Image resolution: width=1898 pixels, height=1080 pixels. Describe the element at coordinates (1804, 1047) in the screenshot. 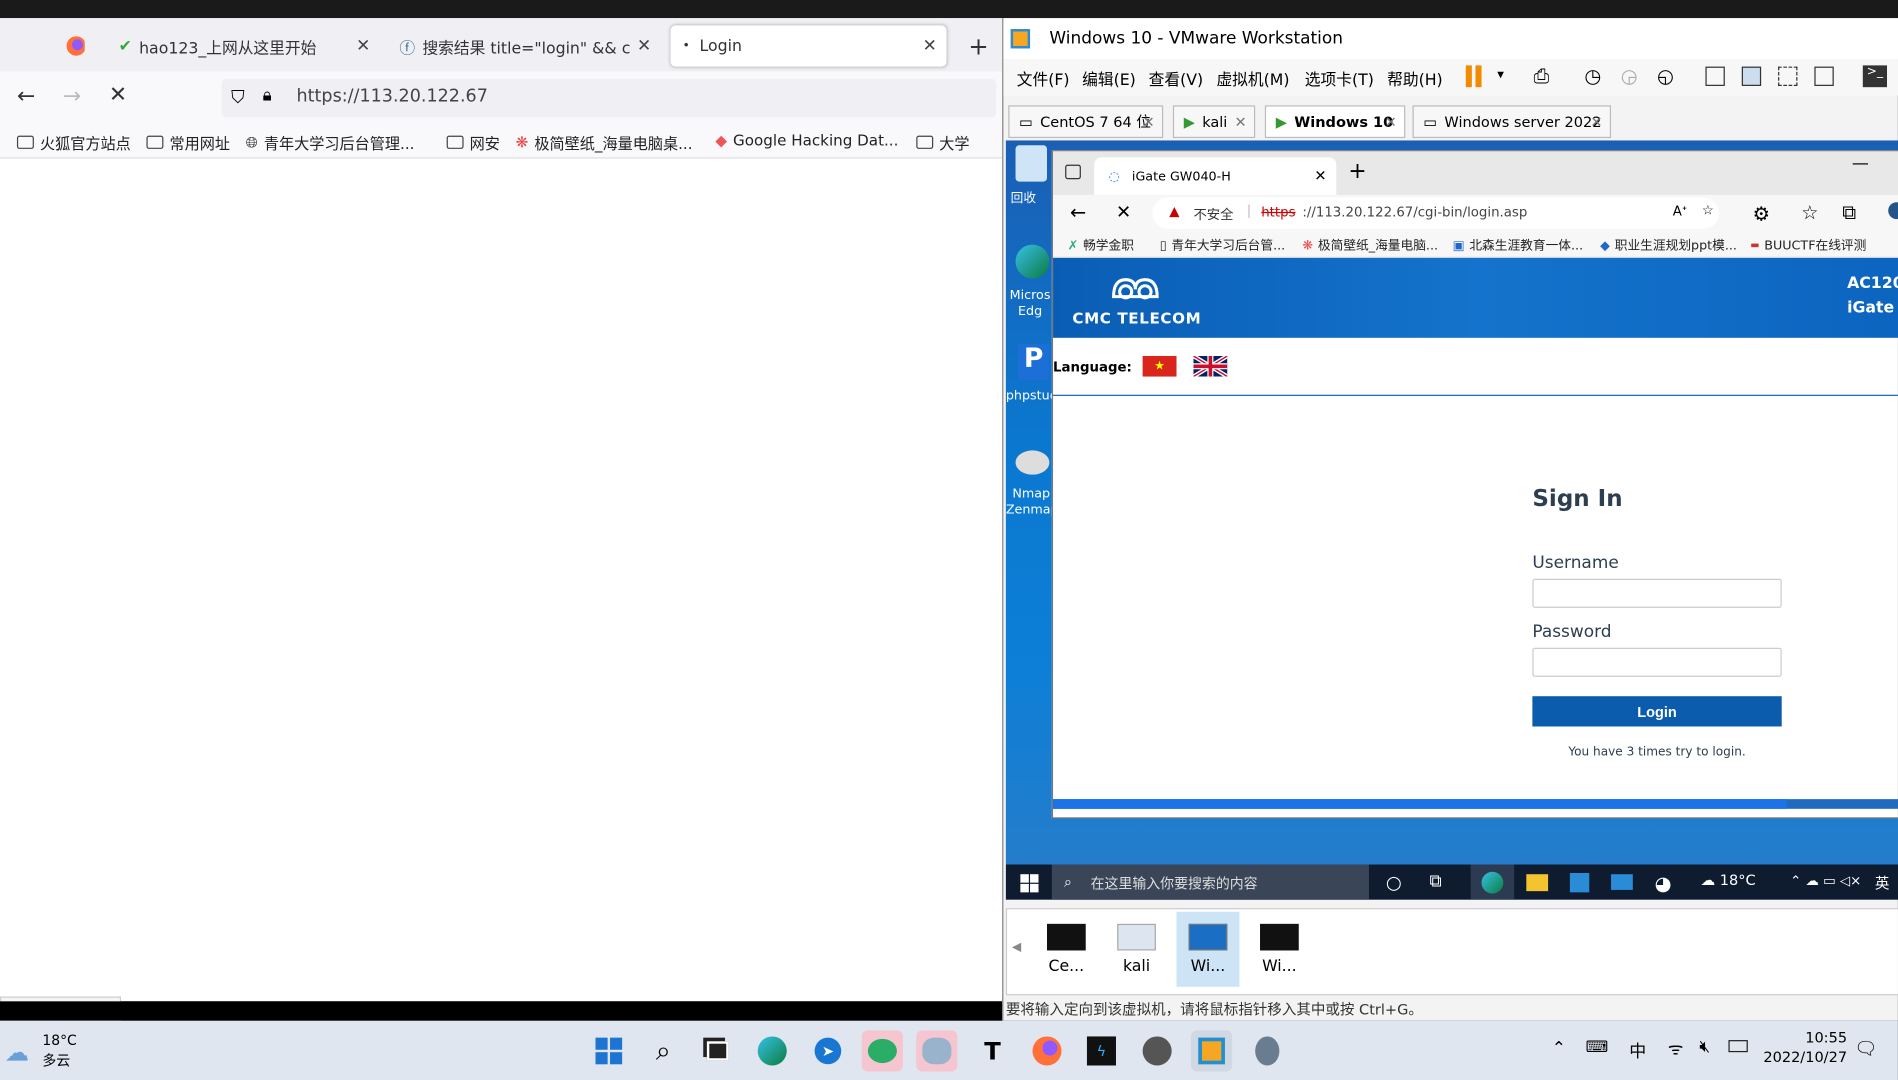

I see `clock: 10:55 2022/10/27` at that location.